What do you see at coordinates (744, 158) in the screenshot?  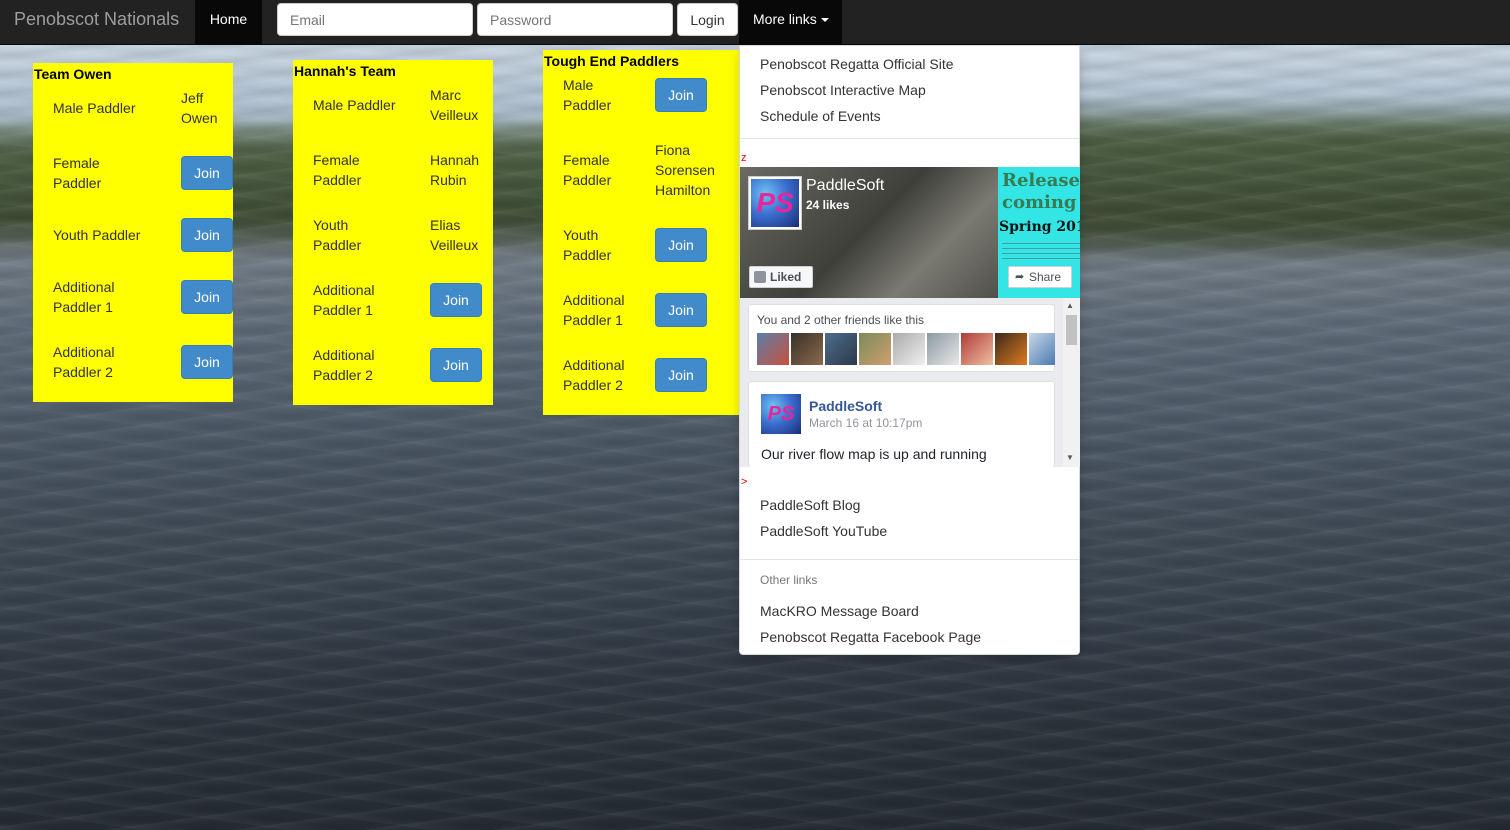 I see `stray-text-z: z` at bounding box center [744, 158].